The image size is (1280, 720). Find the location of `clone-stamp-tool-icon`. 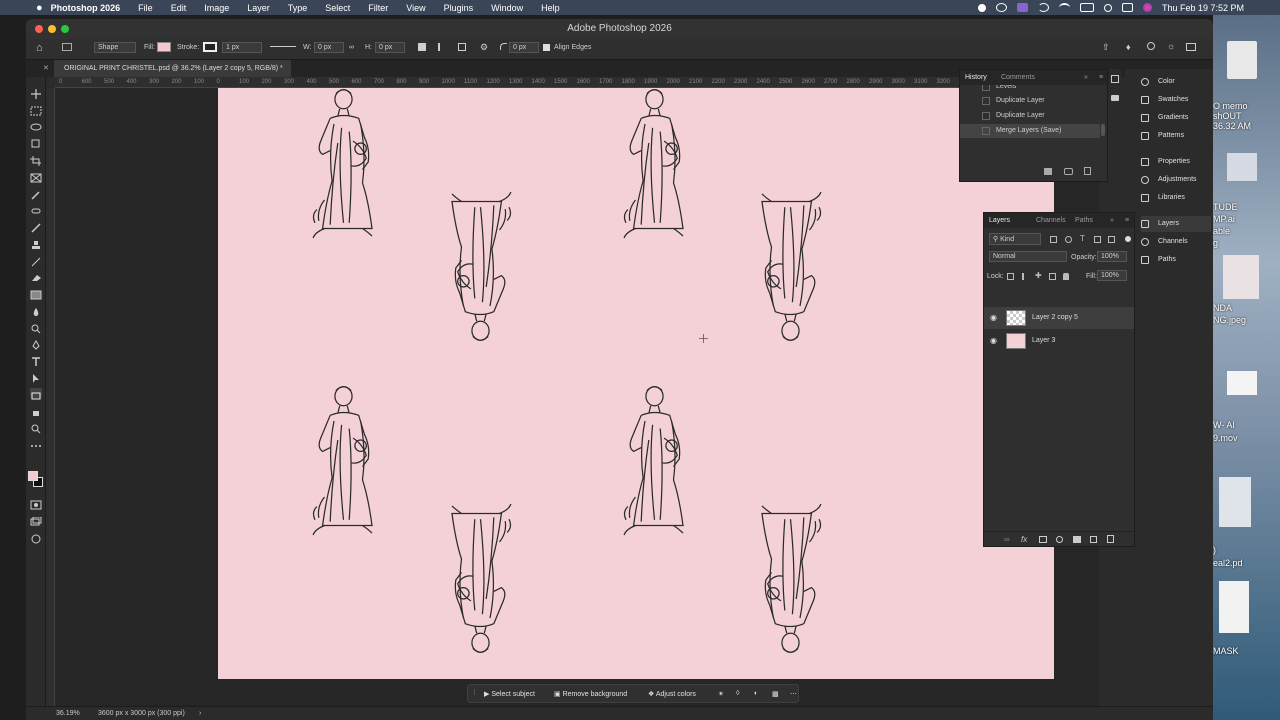

clone-stamp-tool-icon is located at coordinates (36, 243).